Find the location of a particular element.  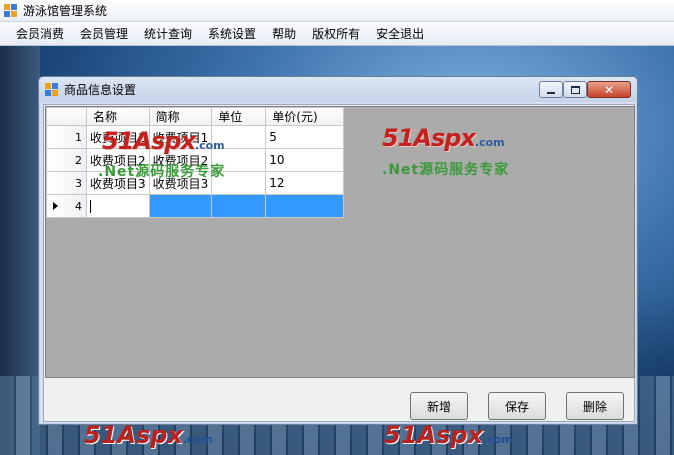

new-row-name-editor is located at coordinates (118, 206).